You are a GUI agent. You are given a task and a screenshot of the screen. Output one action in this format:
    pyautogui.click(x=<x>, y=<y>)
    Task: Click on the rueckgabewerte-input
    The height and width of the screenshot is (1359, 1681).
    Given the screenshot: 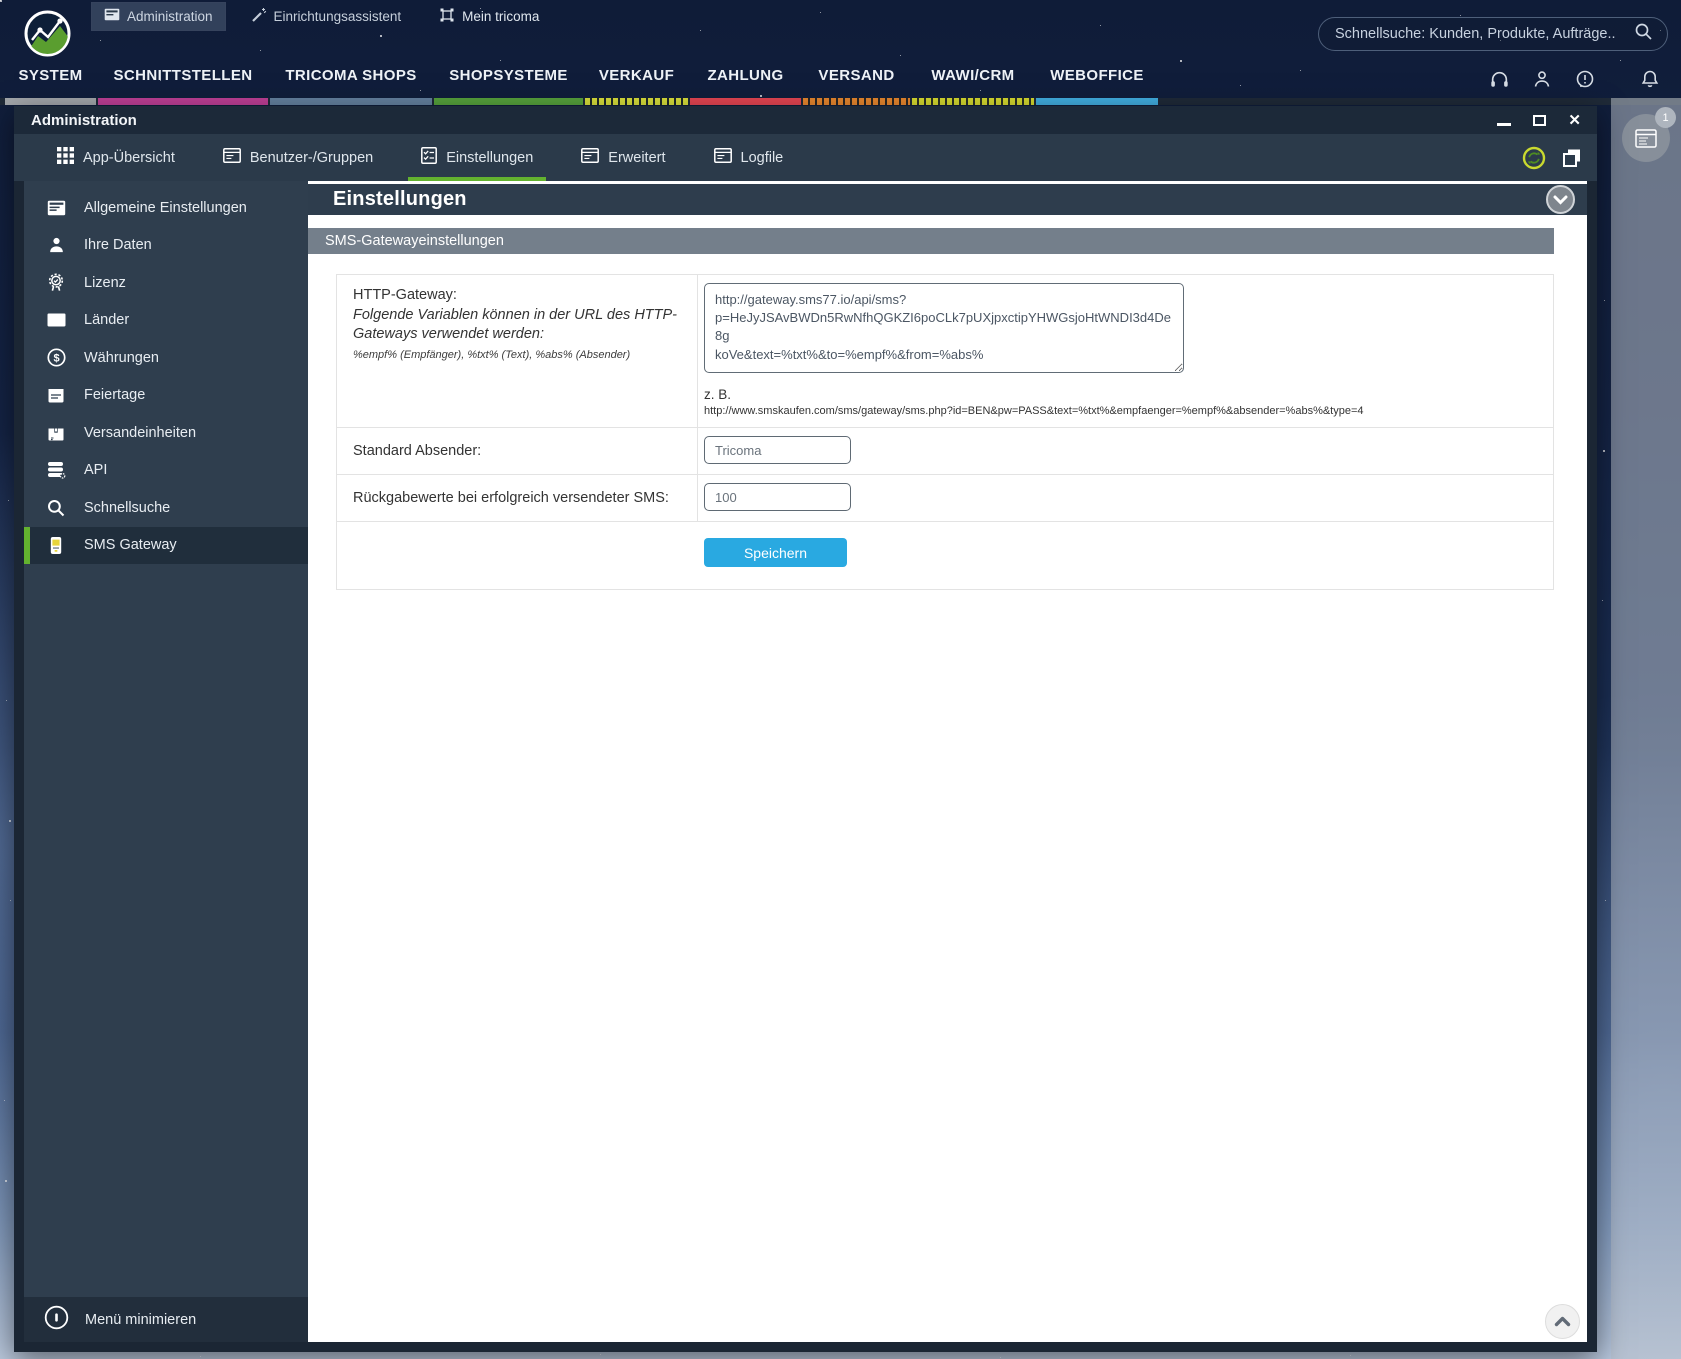 What is the action you would take?
    pyautogui.click(x=777, y=497)
    